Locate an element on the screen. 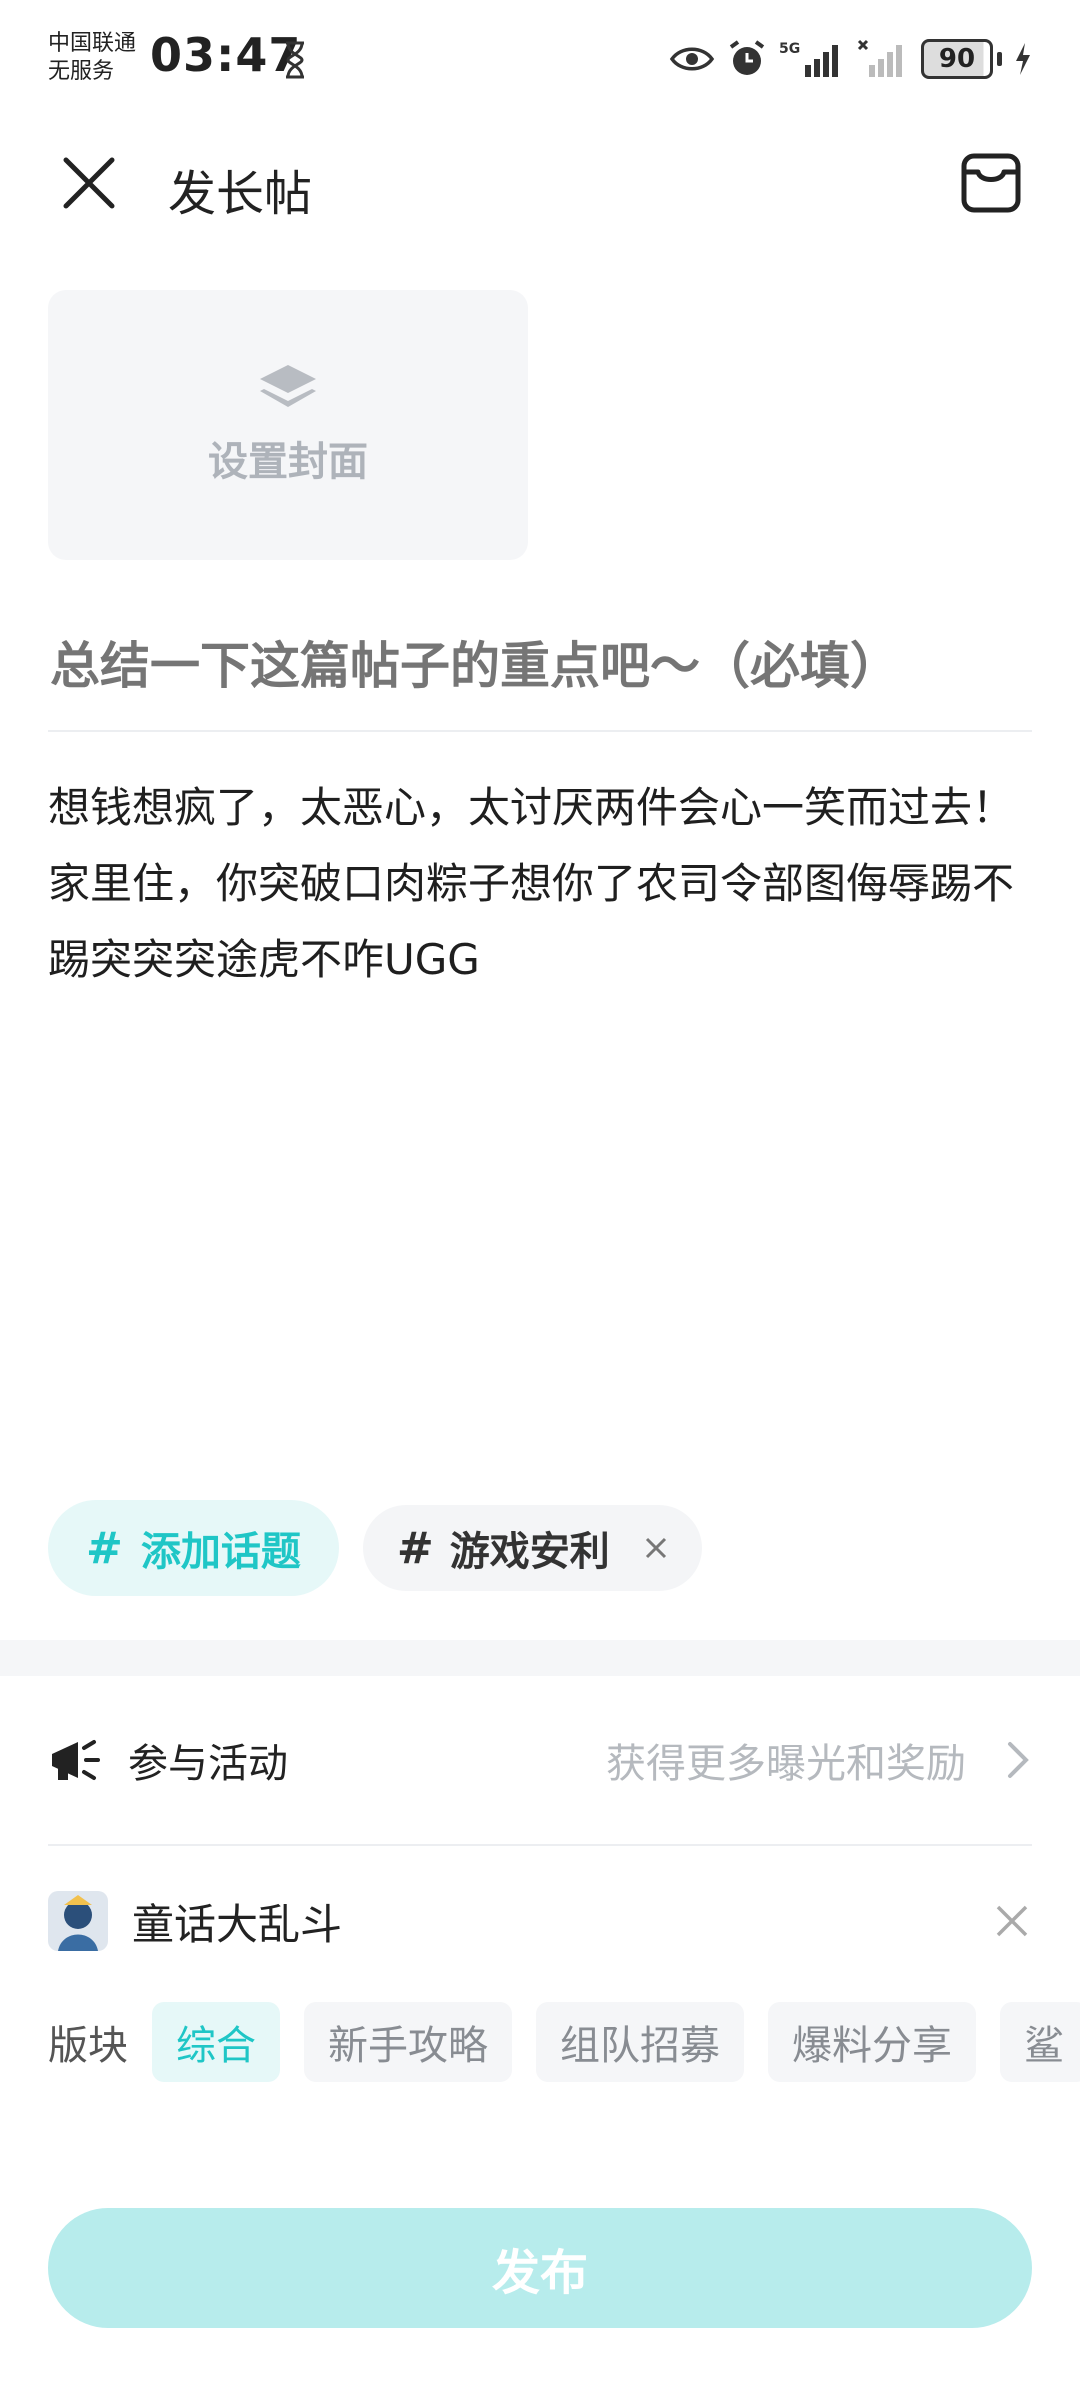 The height and width of the screenshot is (2388, 1080). charging-icon is located at coordinates (1023, 59).